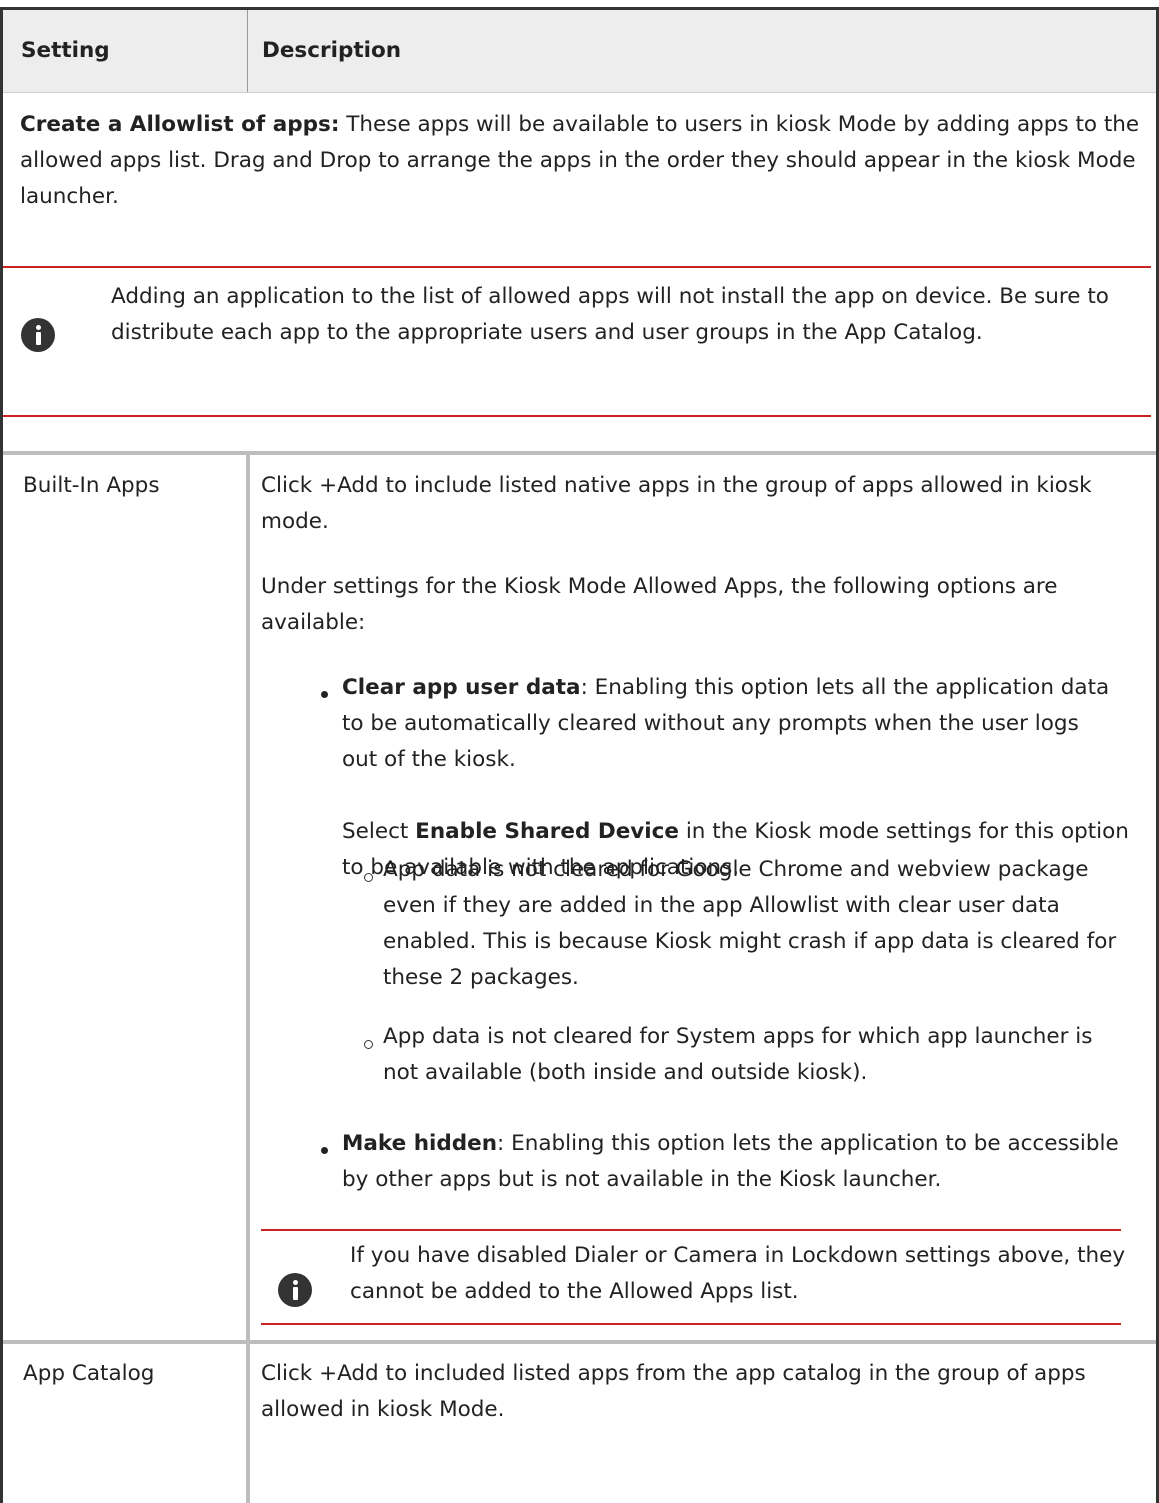  Describe the element at coordinates (125, 51) in the screenshot. I see `header-setting: Setting` at that location.